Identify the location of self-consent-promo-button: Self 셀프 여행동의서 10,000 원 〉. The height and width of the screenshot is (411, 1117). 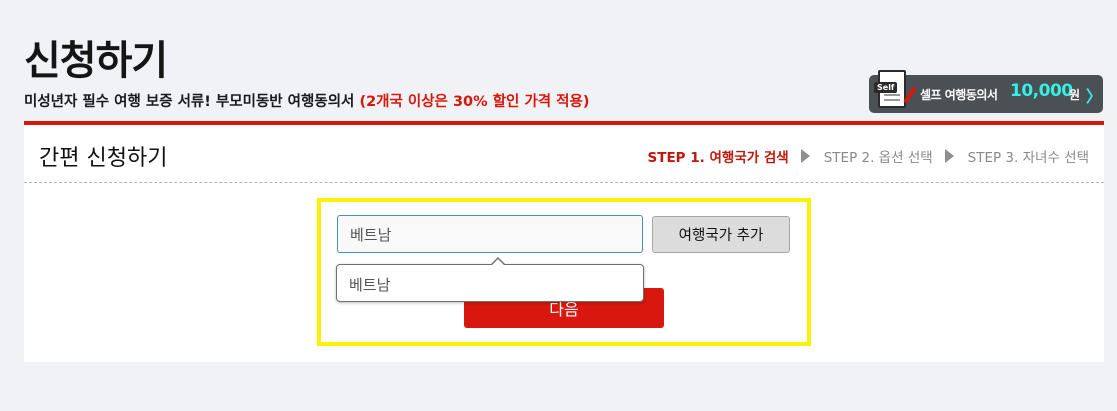
(986, 91).